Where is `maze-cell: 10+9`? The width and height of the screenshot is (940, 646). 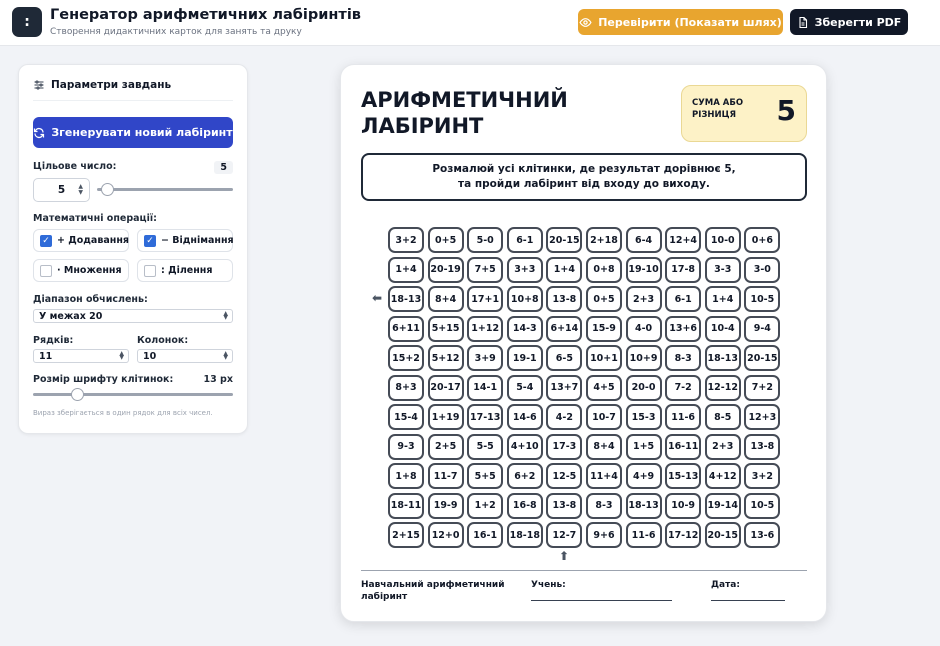 maze-cell: 10+9 is located at coordinates (643, 358).